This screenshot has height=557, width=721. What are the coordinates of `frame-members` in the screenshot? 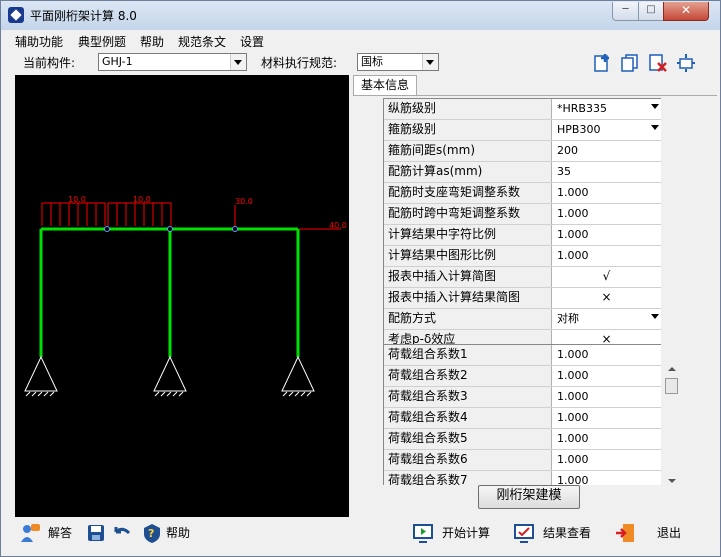 It's located at (169, 292).